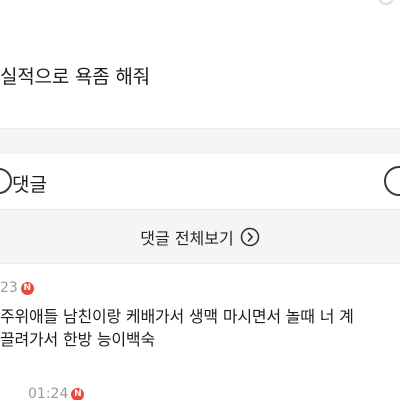 This screenshot has height=400, width=400. I want to click on comment-section-header: 댓글, so click(200, 182).